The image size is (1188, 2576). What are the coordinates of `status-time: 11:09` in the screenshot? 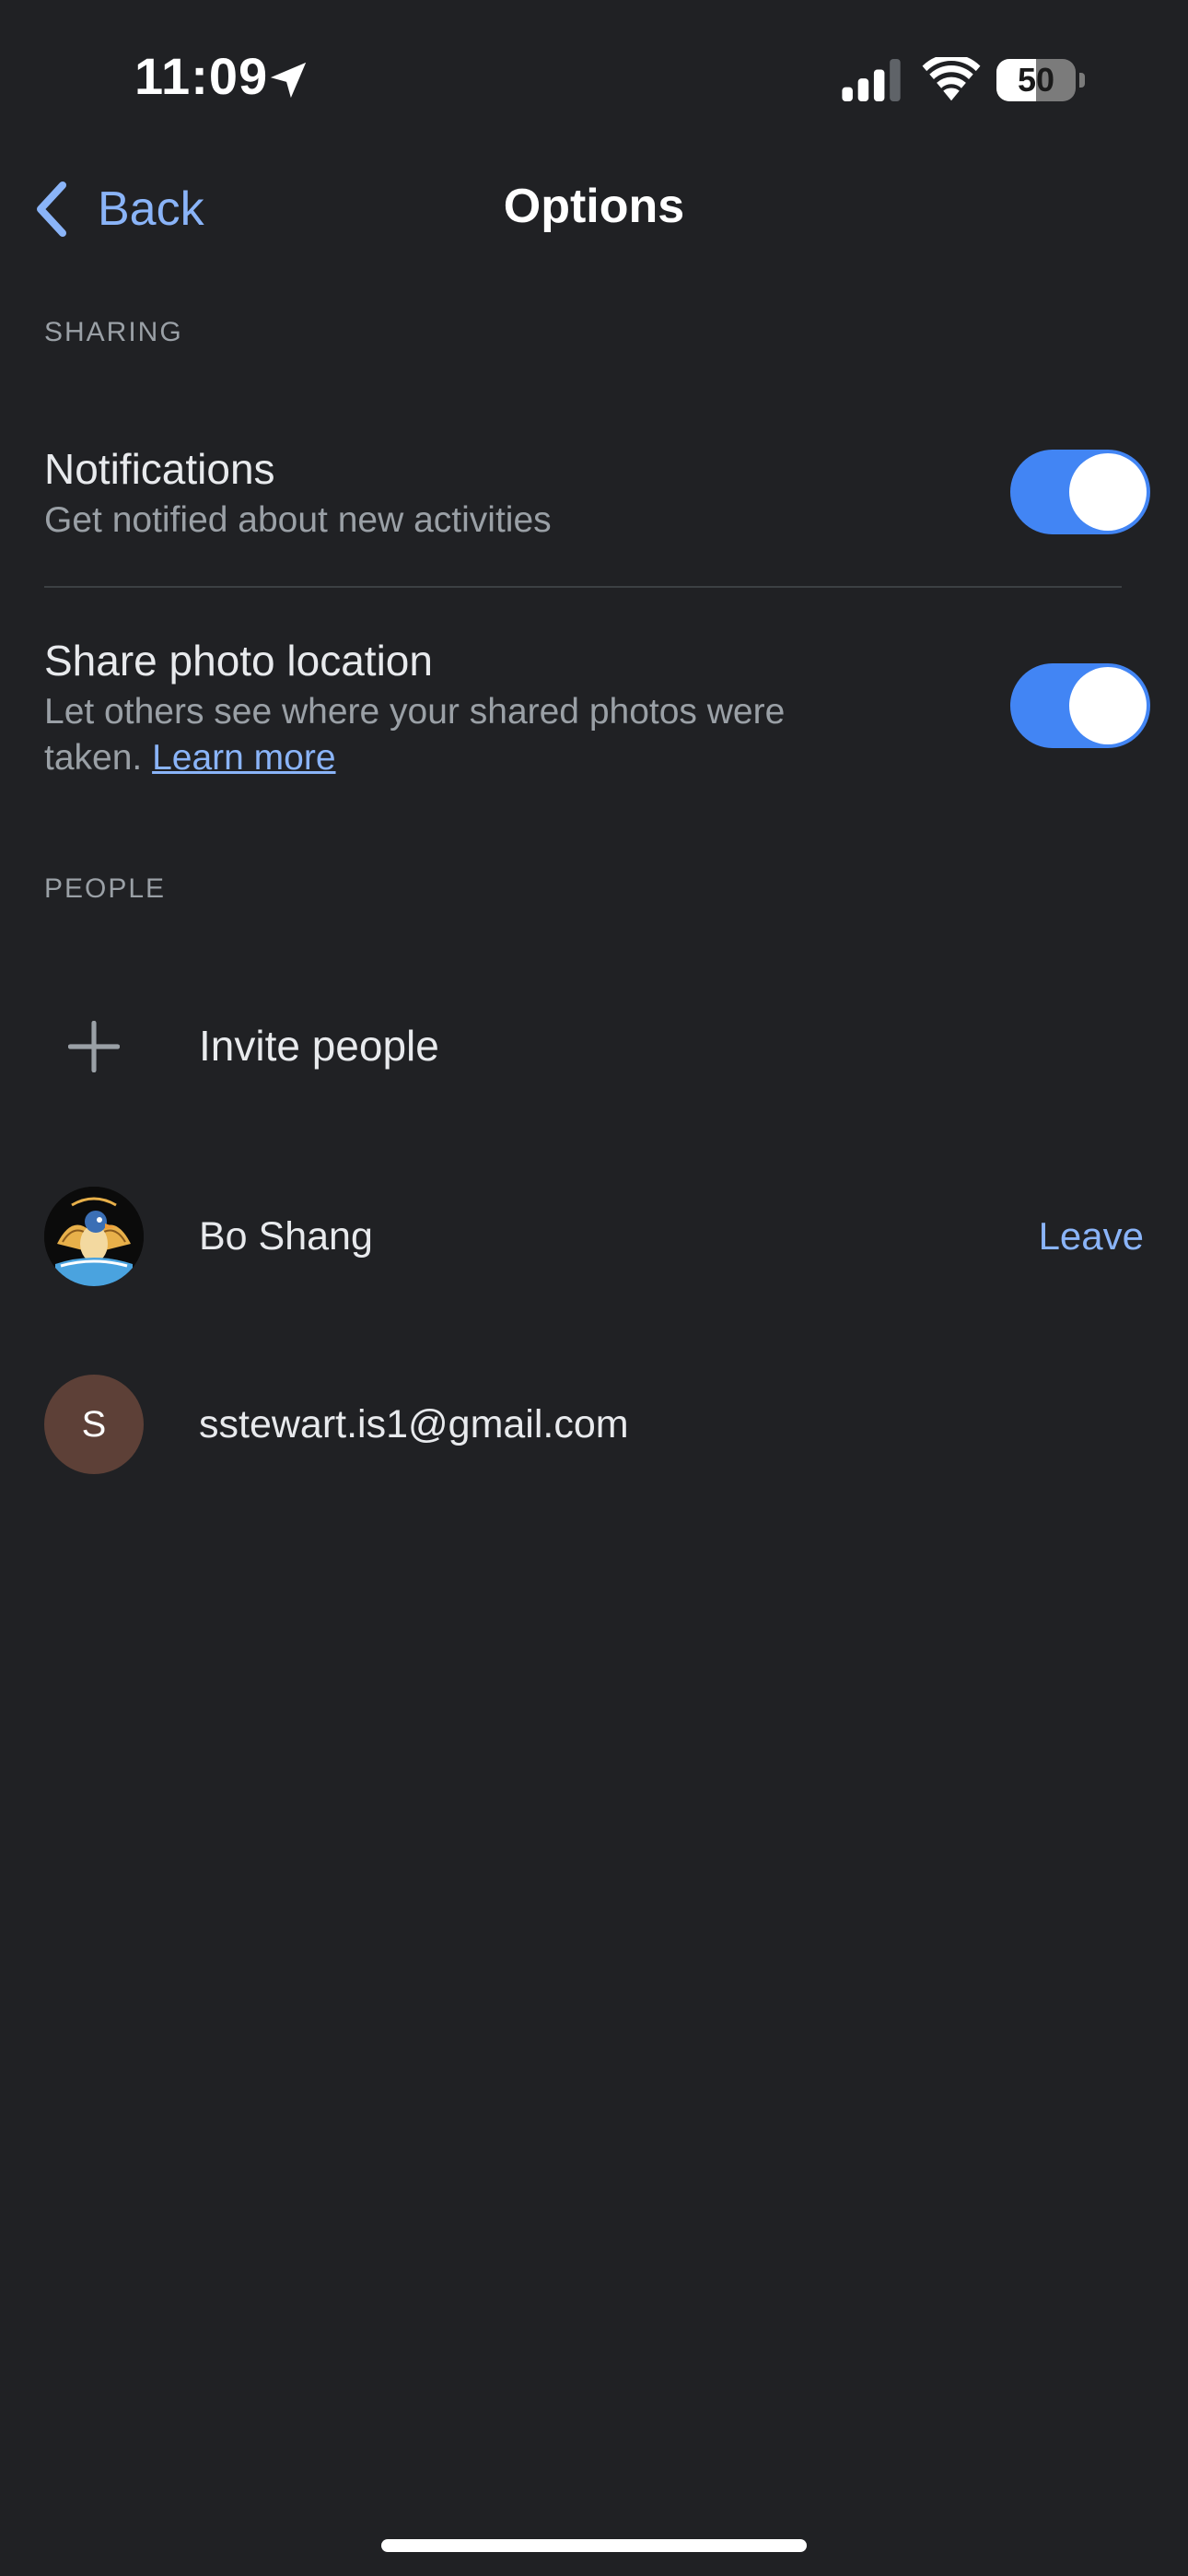 It's located at (201, 76).